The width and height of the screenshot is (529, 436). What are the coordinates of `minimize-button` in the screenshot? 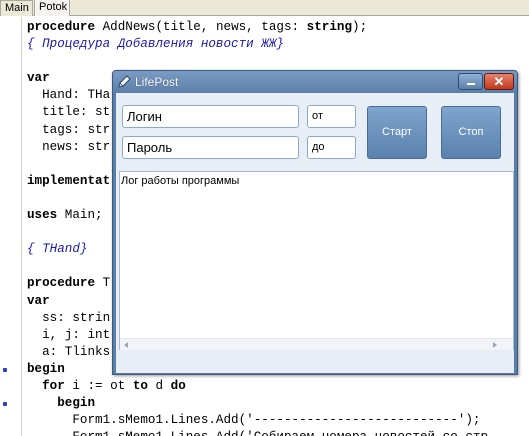 It's located at (470, 81).